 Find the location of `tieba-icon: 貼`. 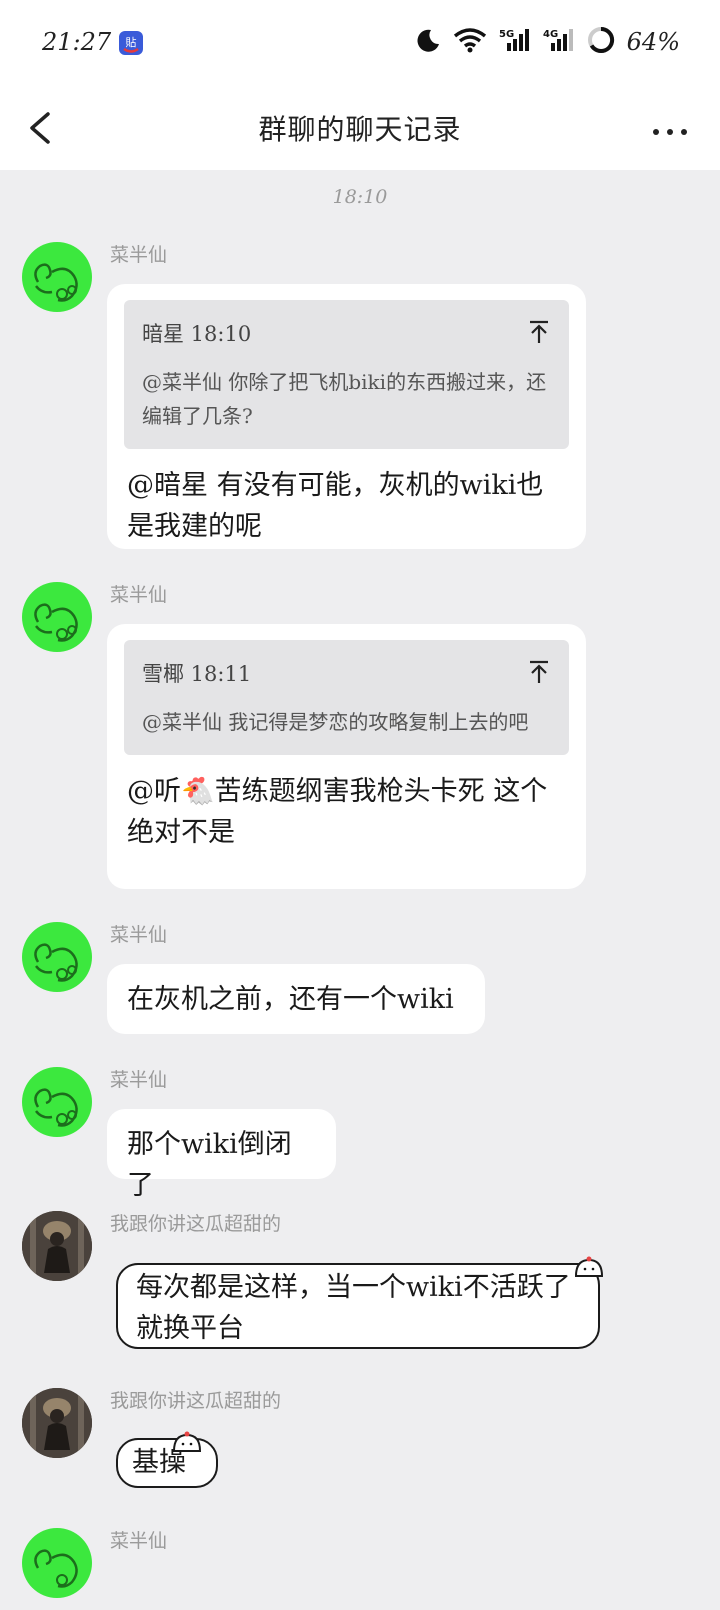

tieba-icon: 貼 is located at coordinates (131, 43).